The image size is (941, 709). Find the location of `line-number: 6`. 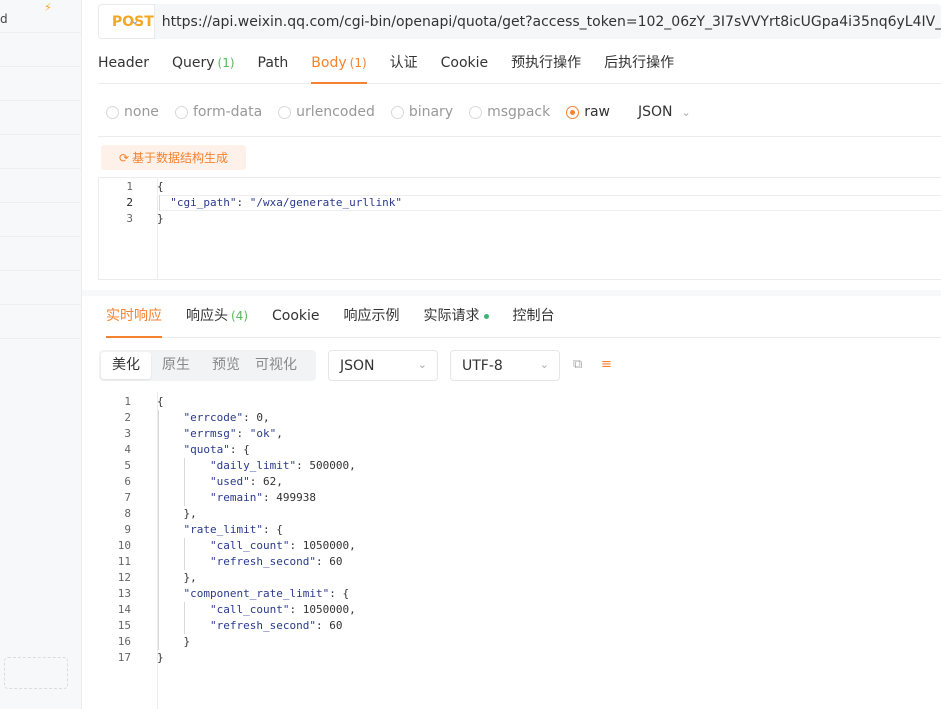

line-number: 6 is located at coordinates (127, 481).